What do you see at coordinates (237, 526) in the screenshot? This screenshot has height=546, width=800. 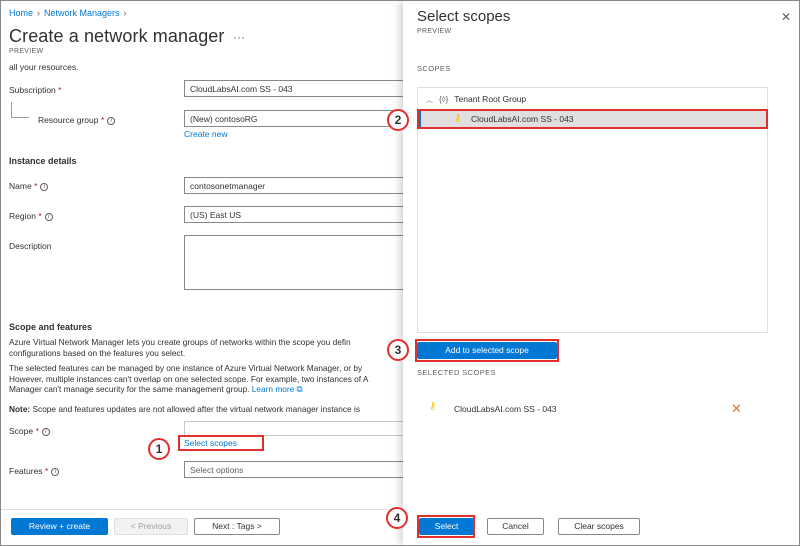 I see `next-tags-button: Next : Tags >` at bounding box center [237, 526].